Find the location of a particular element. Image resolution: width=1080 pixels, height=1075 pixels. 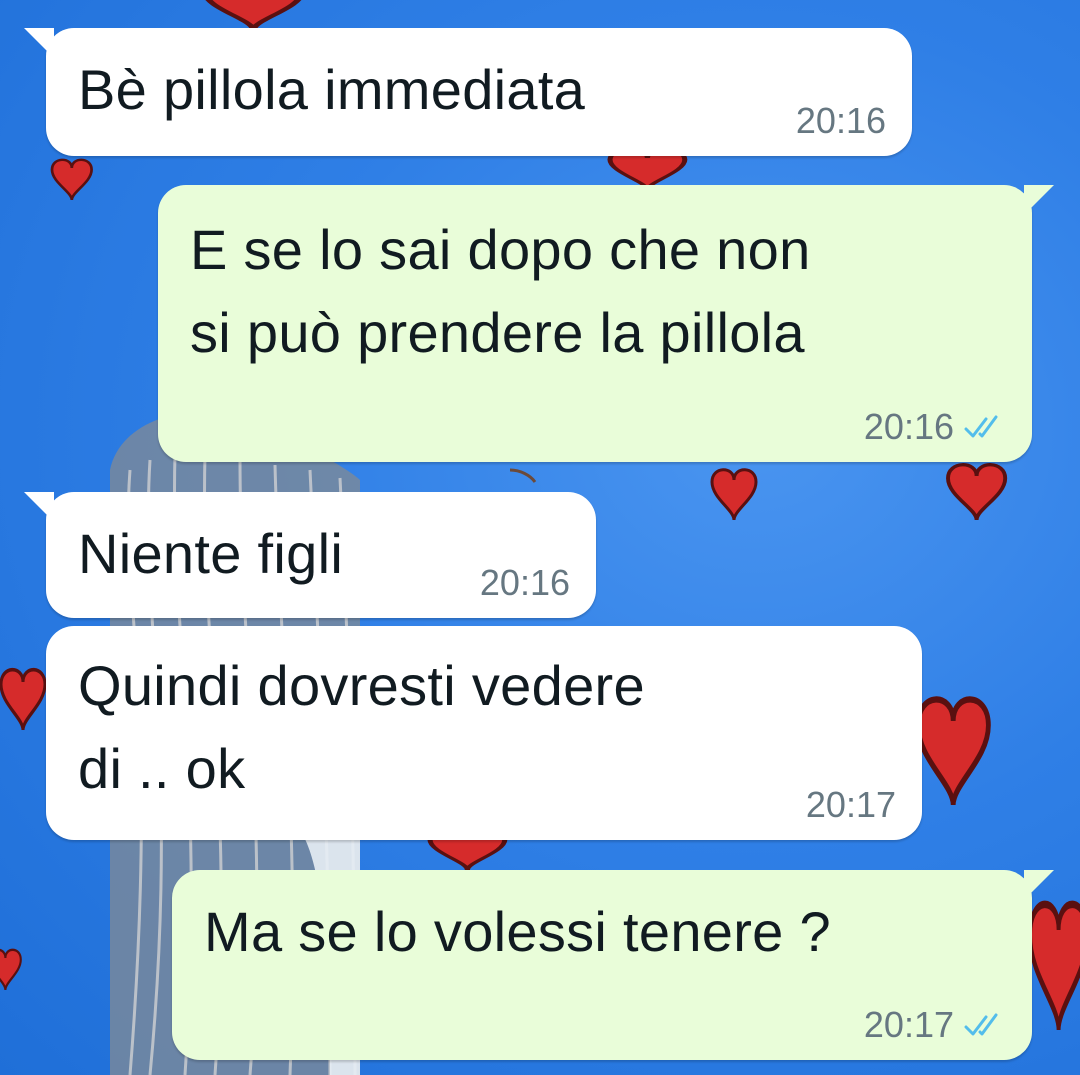

message-text: Quindi dovresti vedere di .. ok is located at coordinates (361, 727).